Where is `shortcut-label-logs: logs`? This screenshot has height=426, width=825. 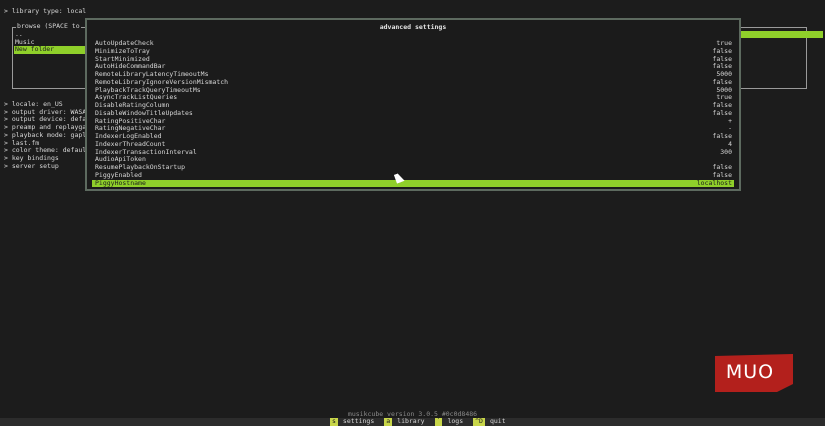 shortcut-label-logs: logs is located at coordinates (457, 421).